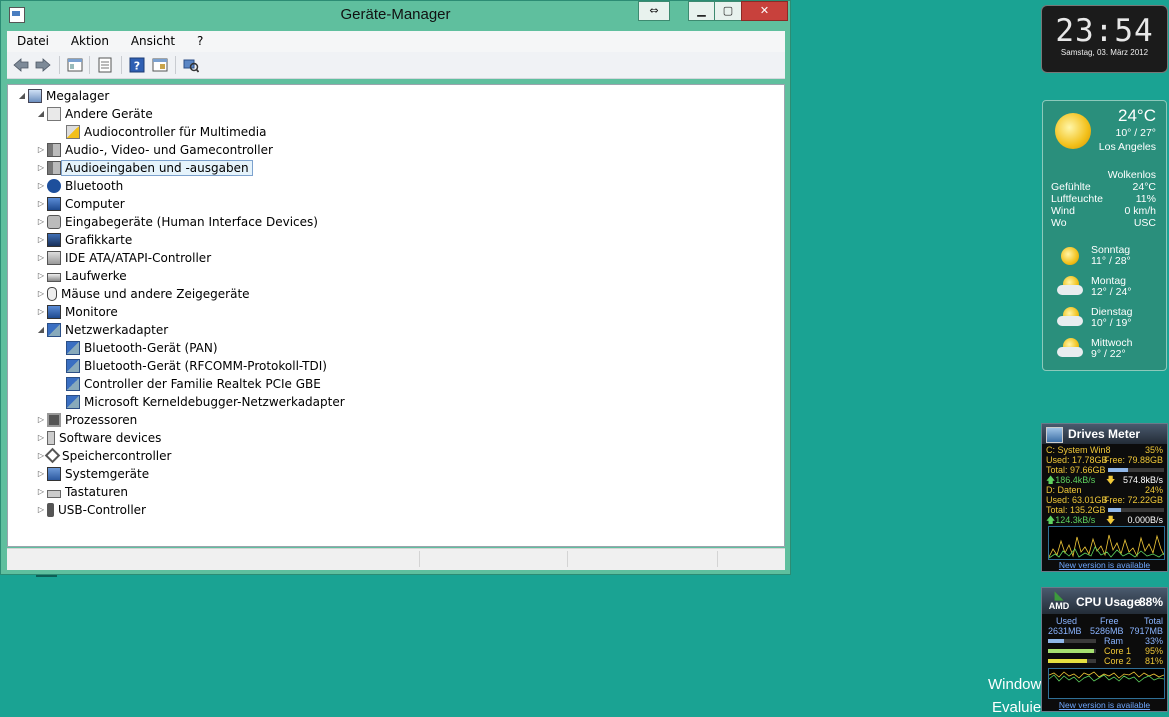 Image resolution: width=1169 pixels, height=717 pixels. What do you see at coordinates (1150, 602) in the screenshot?
I see `cpu-usage-percent: 88%` at bounding box center [1150, 602].